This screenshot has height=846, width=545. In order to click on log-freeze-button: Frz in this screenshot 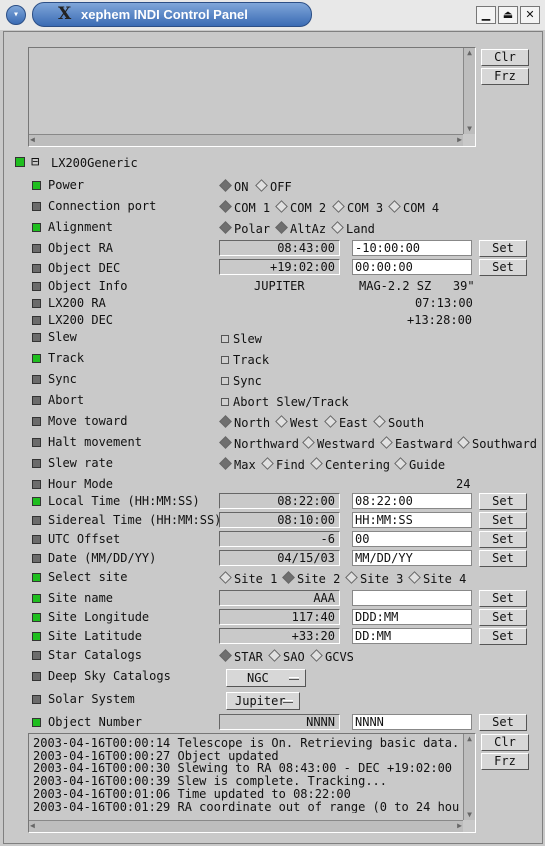, I will do `click(505, 761)`.